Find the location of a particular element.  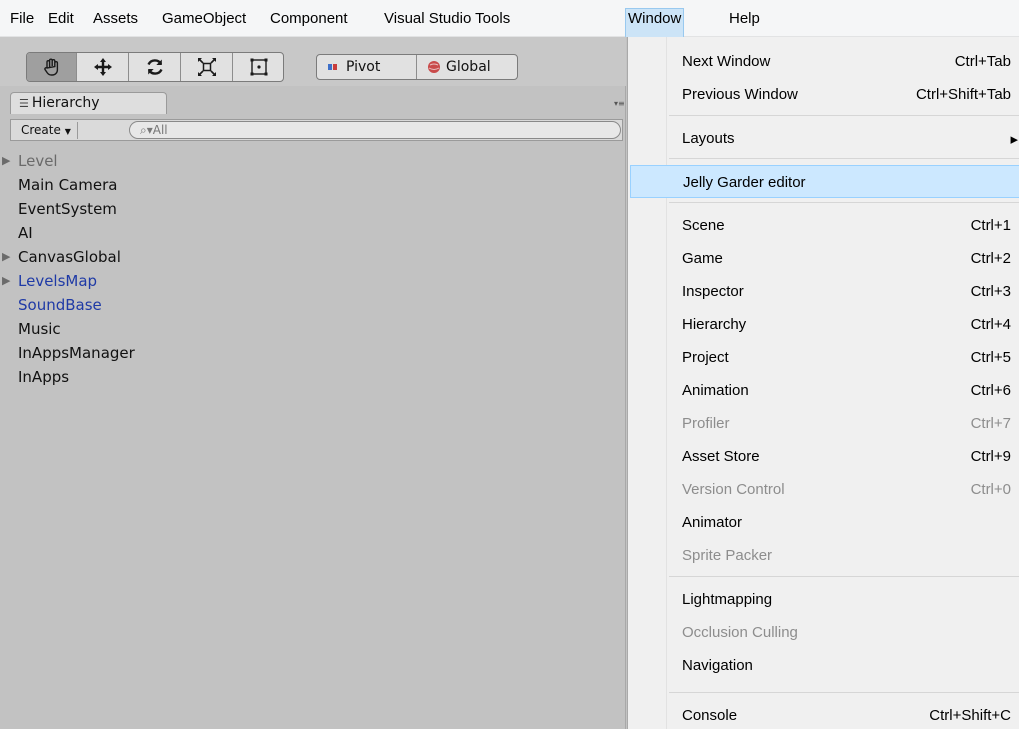

scale-tool-button is located at coordinates (207, 67).